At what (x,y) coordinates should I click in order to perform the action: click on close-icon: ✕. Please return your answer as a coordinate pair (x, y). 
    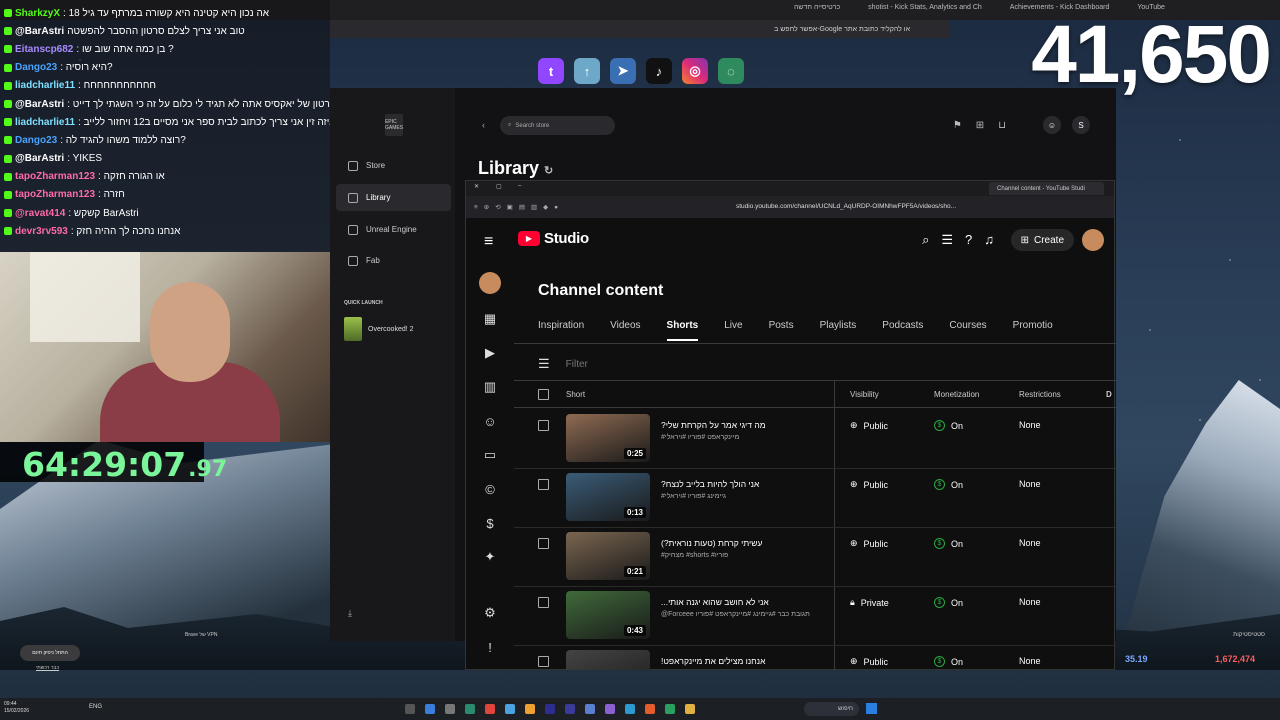
    Looking at the image, I should click on (476, 186).